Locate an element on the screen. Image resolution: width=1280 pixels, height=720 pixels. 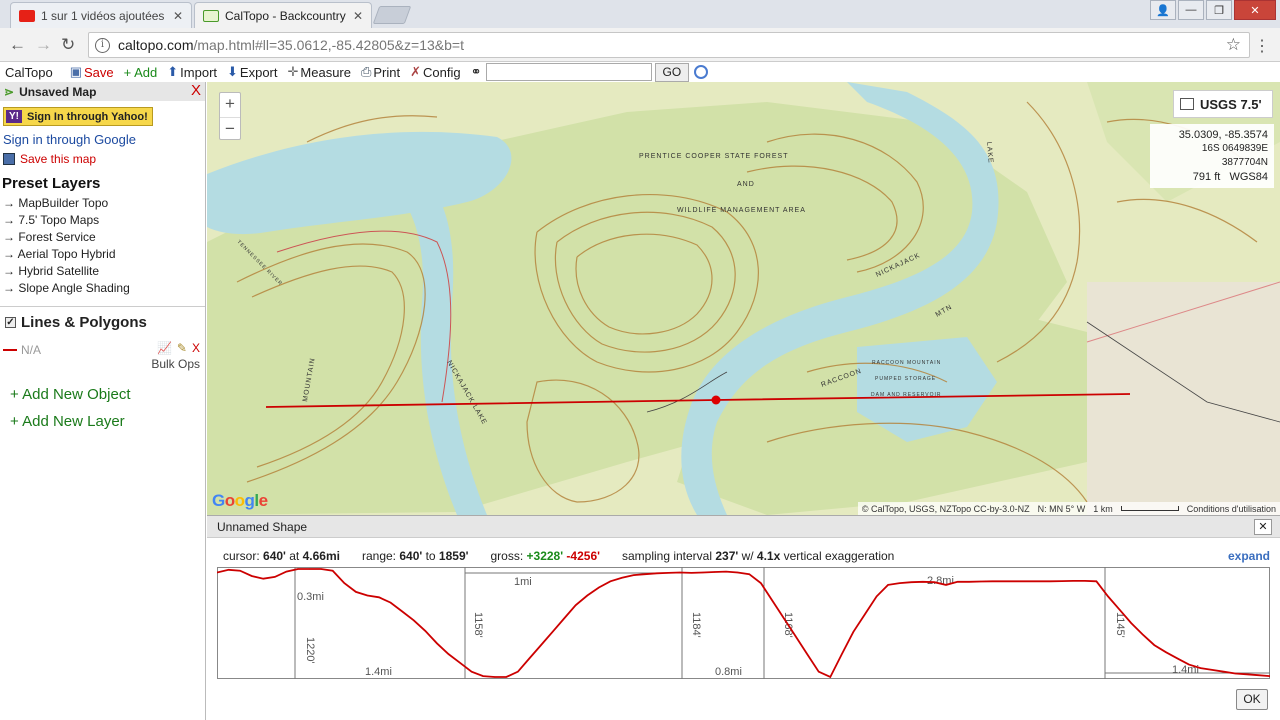
locate-icon is located at coordinates (701, 72).